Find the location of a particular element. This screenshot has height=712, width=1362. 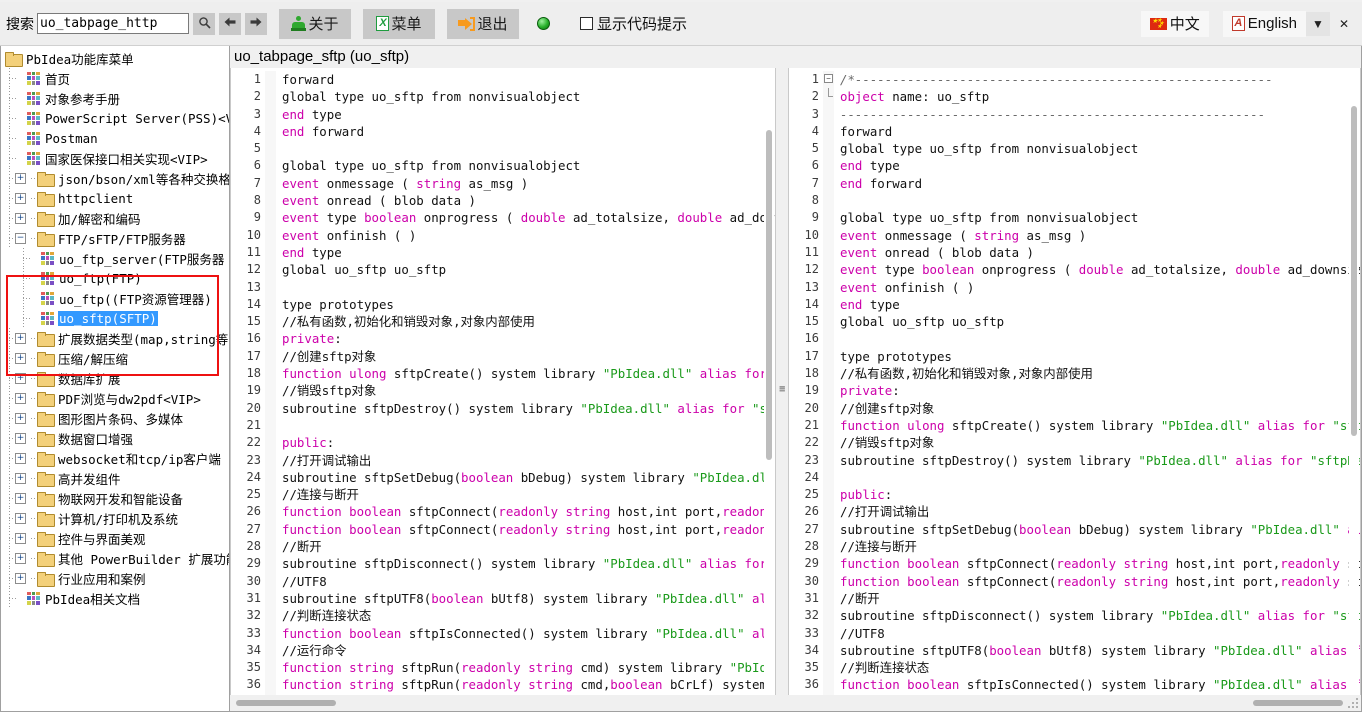

language-chinese-button: ★ ★ ★ ★ 中文 is located at coordinates (1174, 23).